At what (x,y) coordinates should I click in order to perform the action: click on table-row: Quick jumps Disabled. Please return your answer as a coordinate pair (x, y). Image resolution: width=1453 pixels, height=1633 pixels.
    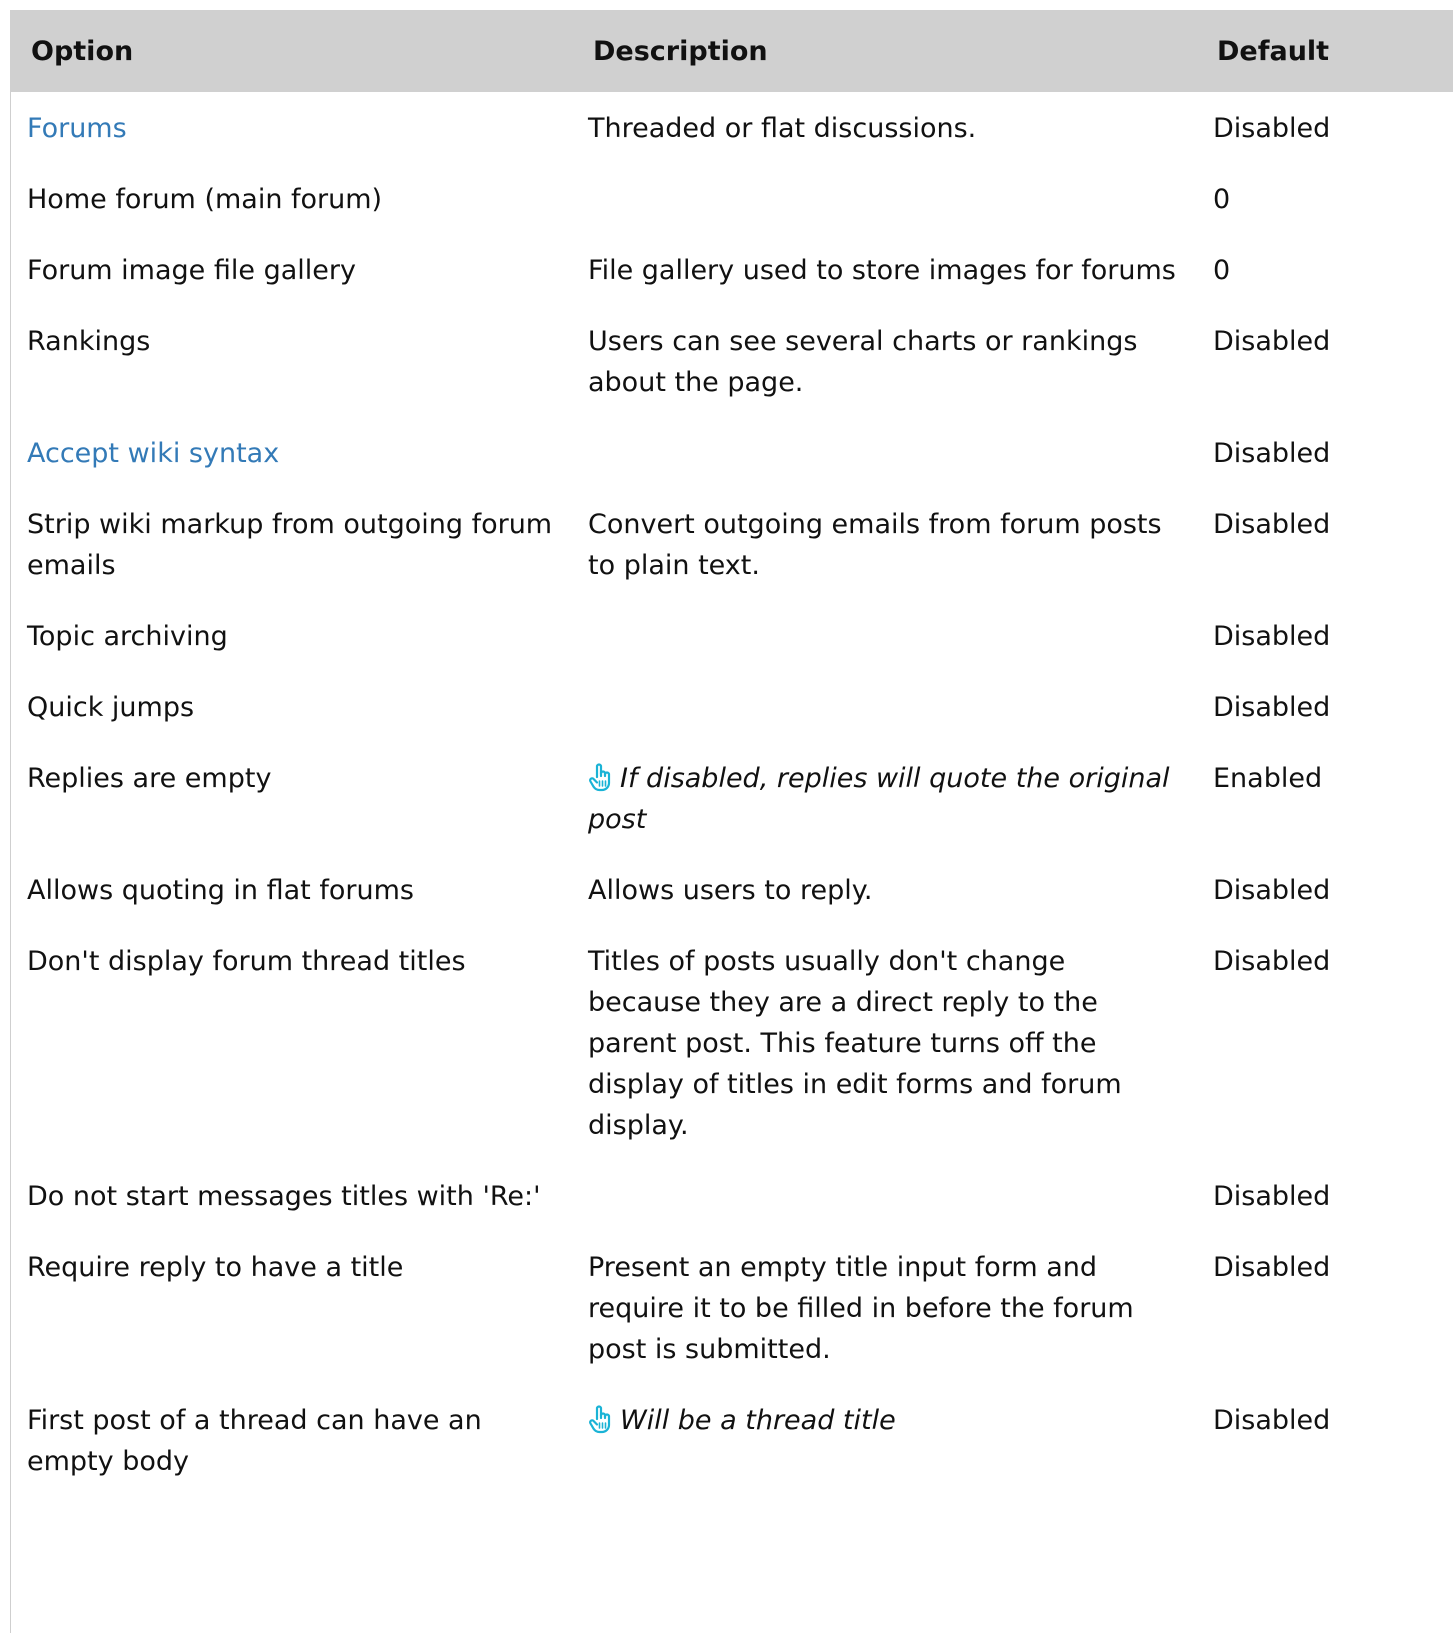
    Looking at the image, I should click on (731, 705).